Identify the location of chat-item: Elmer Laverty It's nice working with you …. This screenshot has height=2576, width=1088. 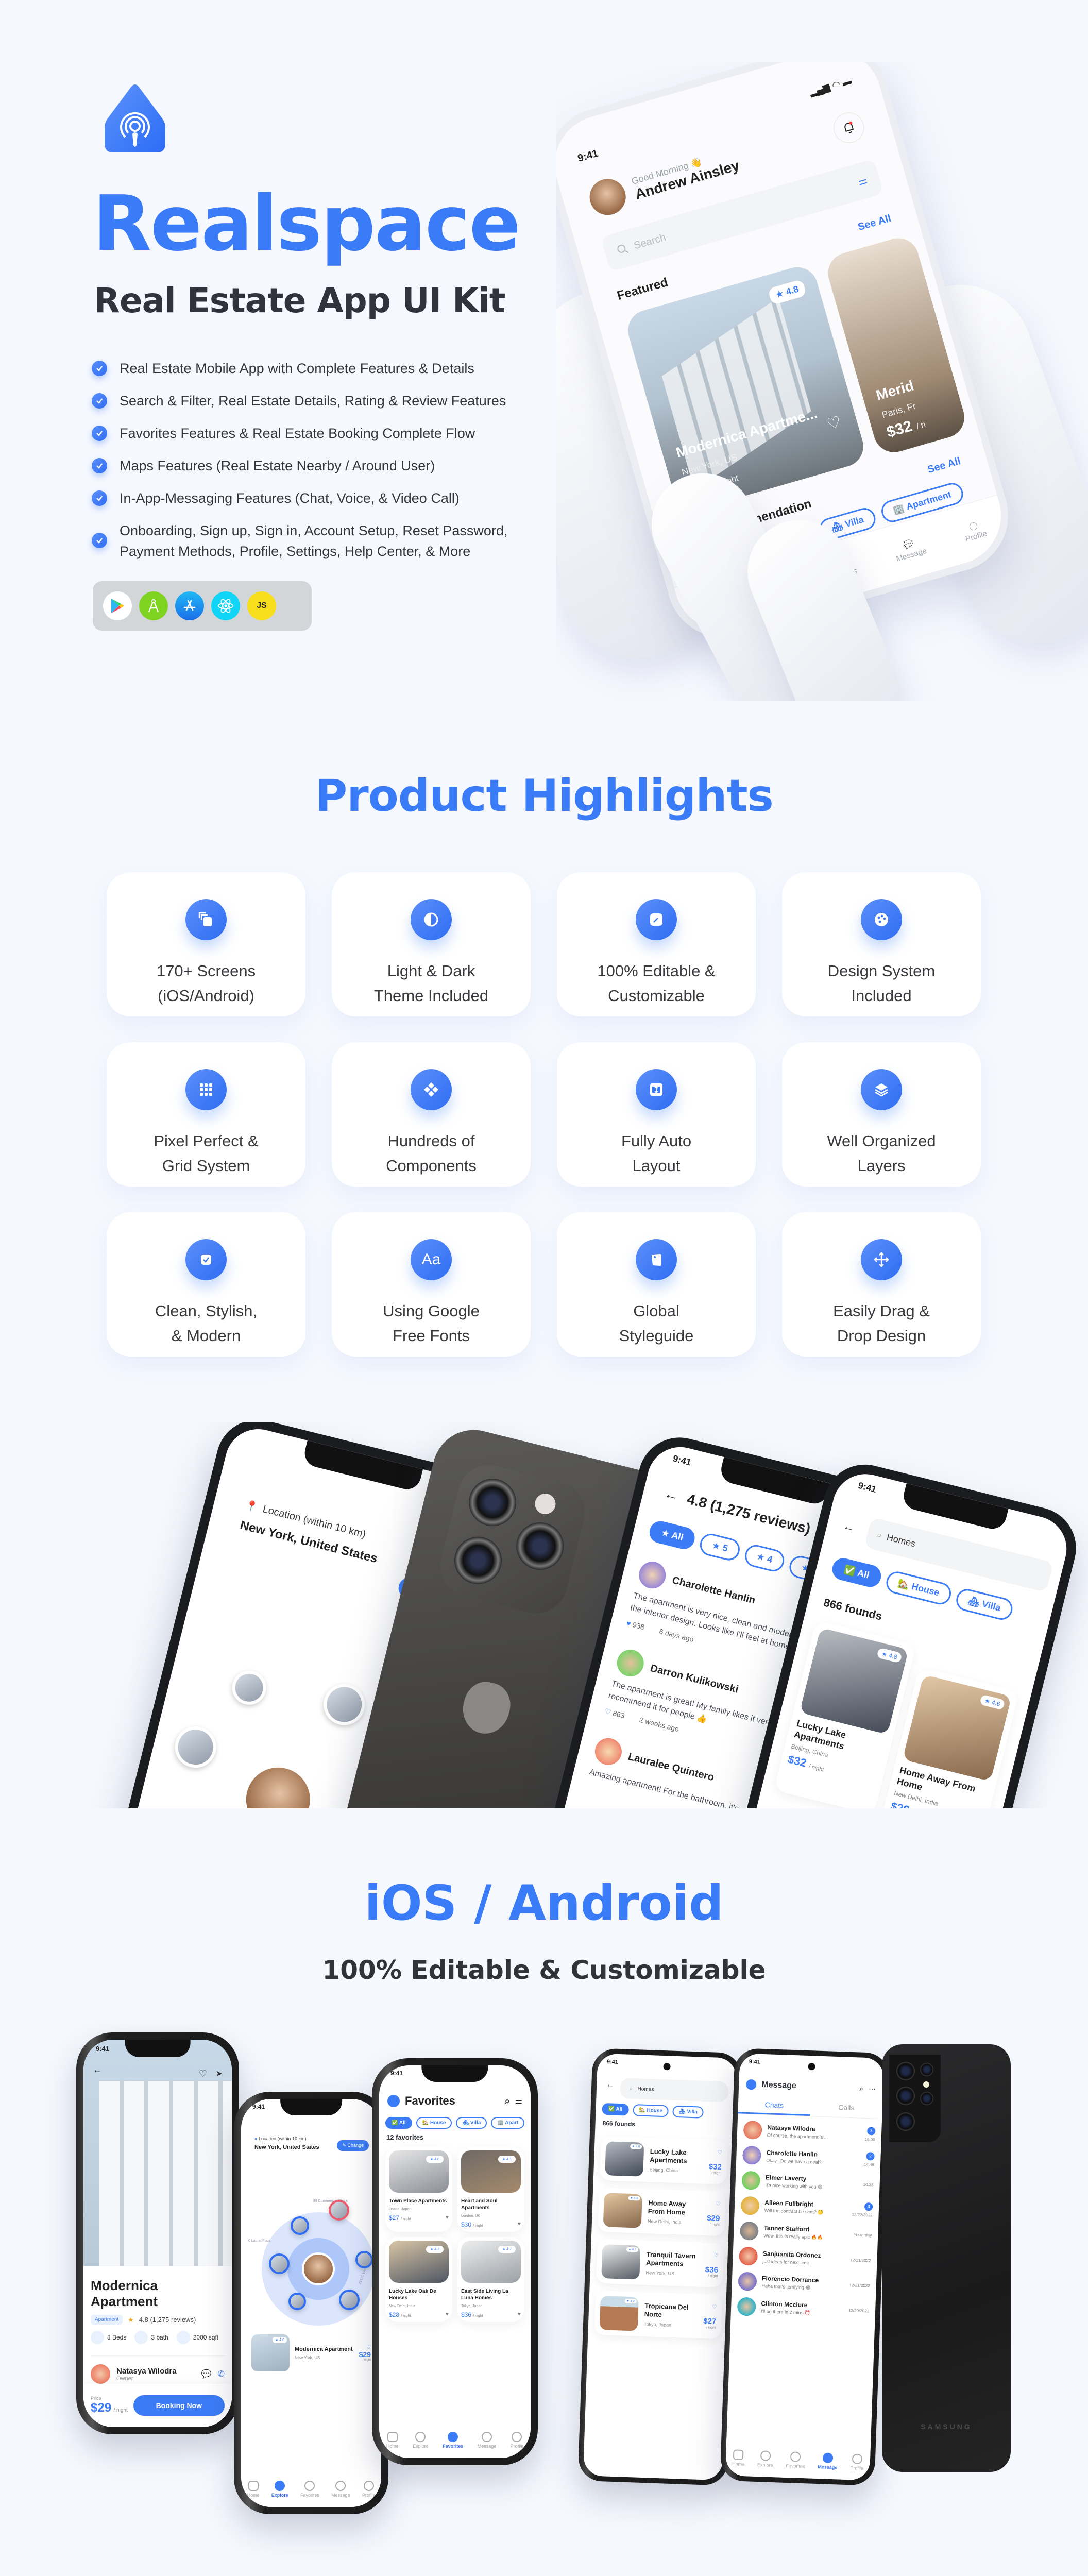
(807, 2182).